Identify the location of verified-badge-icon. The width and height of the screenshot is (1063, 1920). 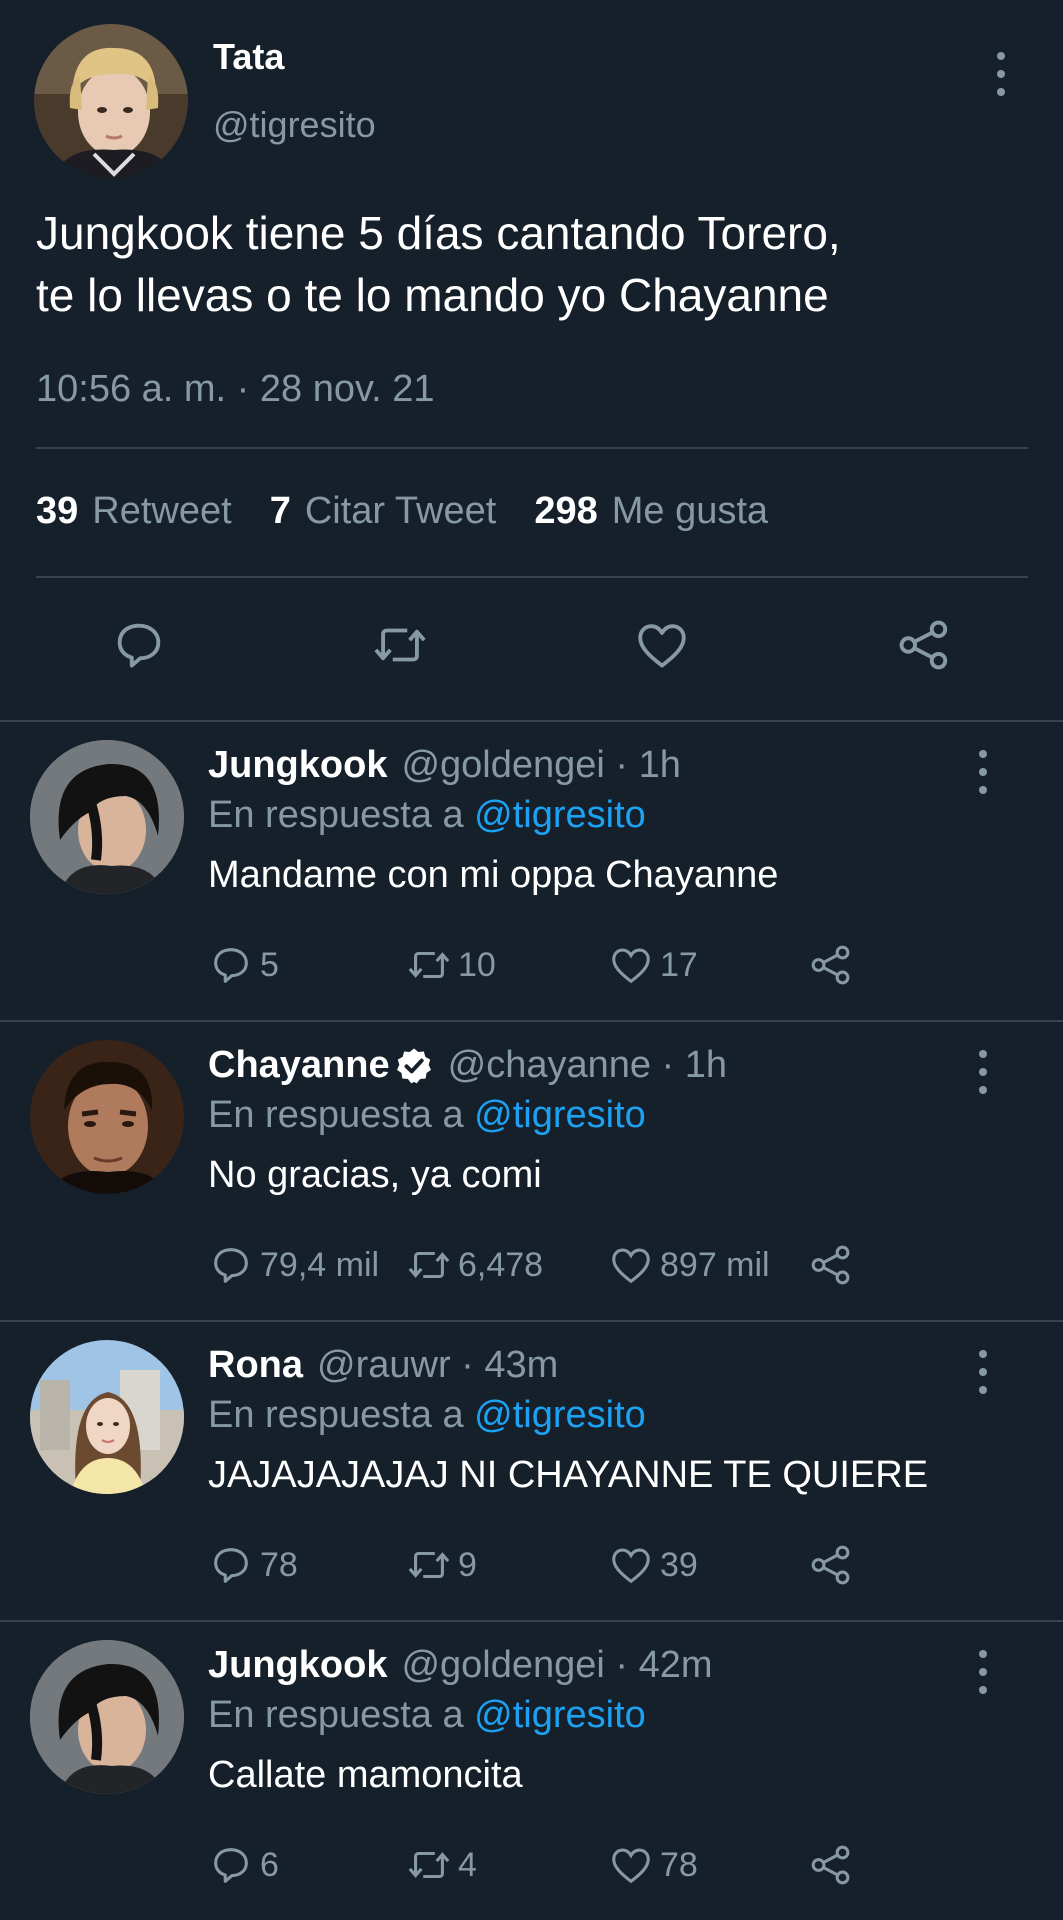
(413, 1065).